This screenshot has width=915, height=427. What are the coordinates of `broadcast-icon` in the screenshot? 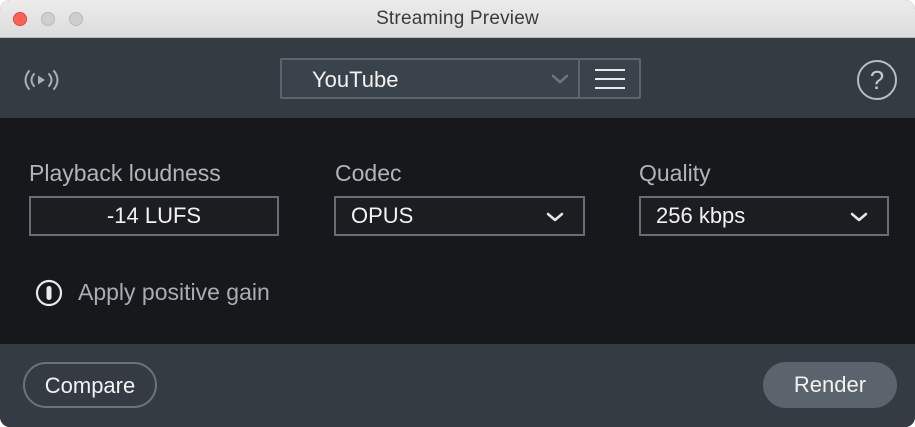 It's located at (41, 80).